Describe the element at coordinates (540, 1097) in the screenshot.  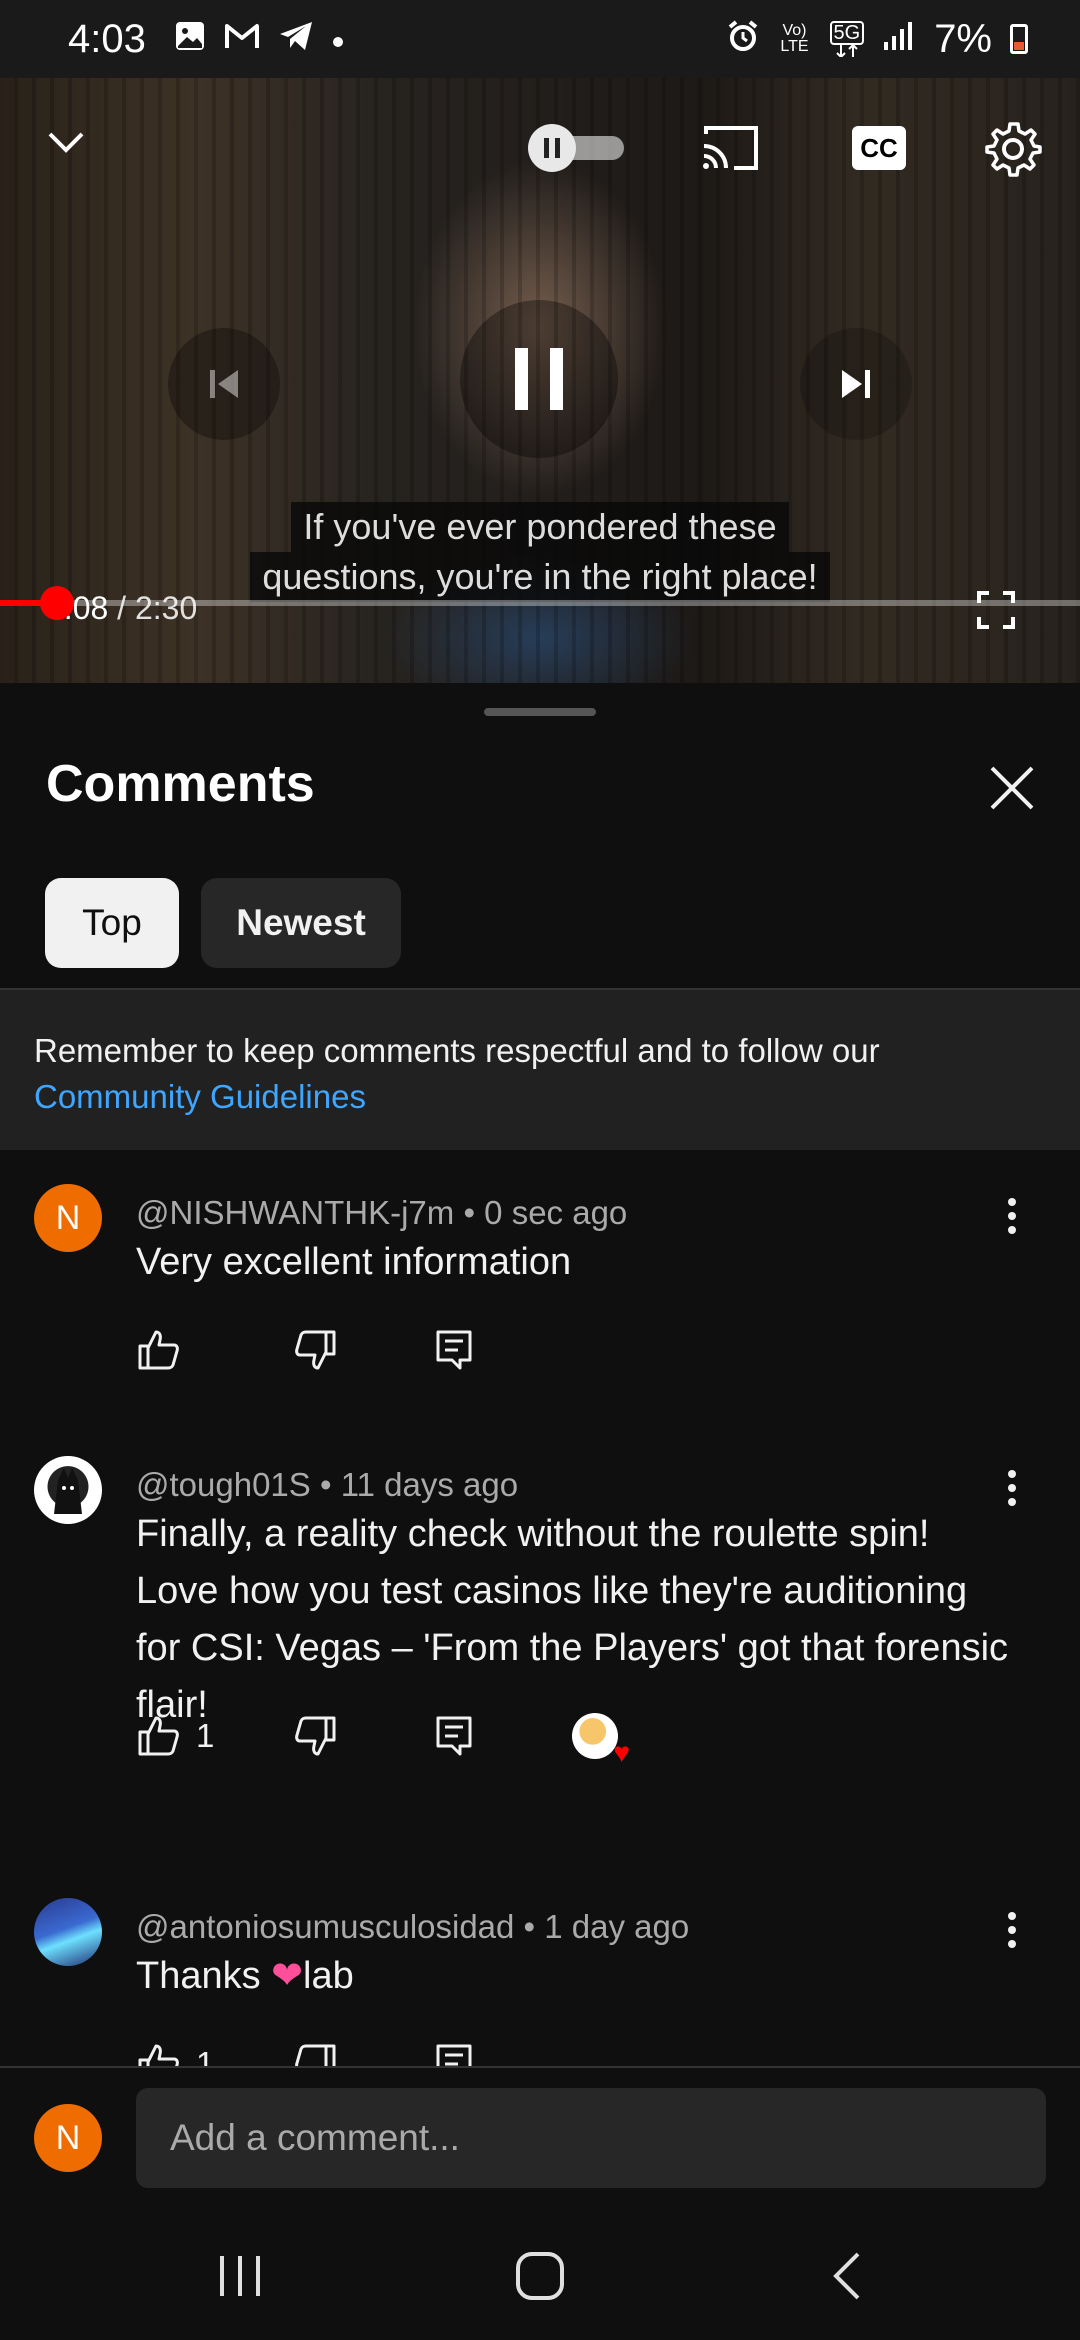
I see `community-guidelines-link: Community Guidelines` at that location.